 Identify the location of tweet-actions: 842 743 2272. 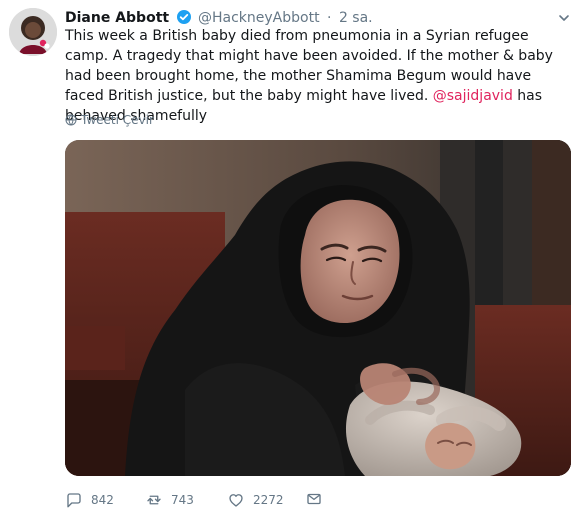
(215, 500).